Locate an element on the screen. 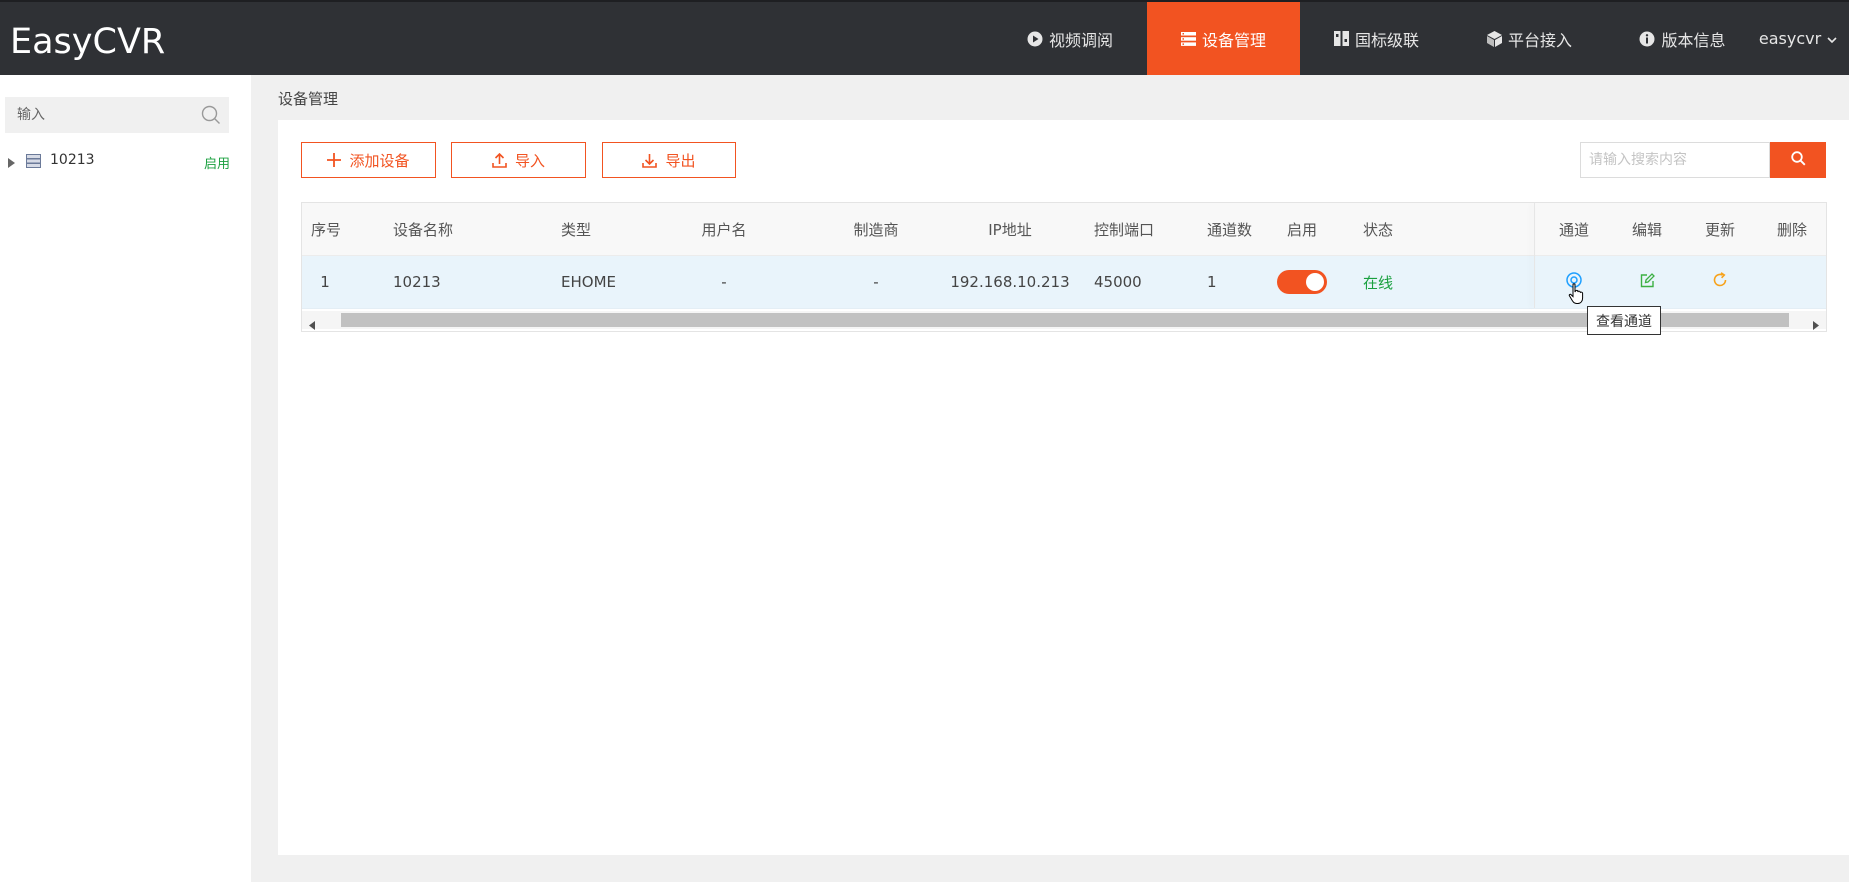 This screenshot has height=882, width=1849. button-label: 导出 is located at coordinates (680, 160).